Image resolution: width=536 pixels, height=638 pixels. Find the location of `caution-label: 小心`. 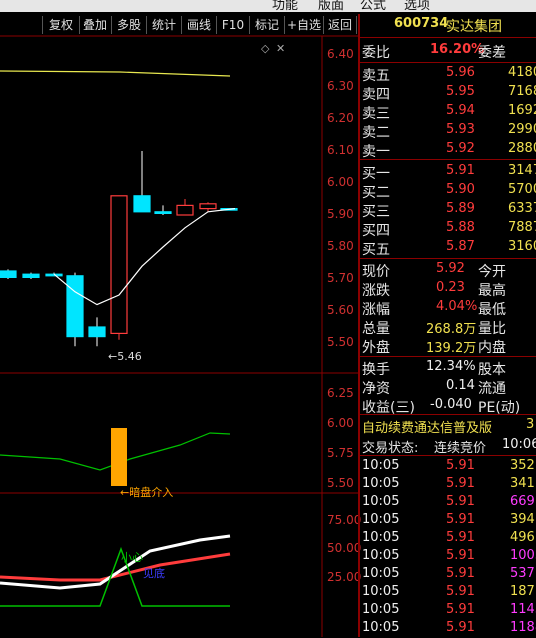

caution-label: 小心 is located at coordinates (132, 557).